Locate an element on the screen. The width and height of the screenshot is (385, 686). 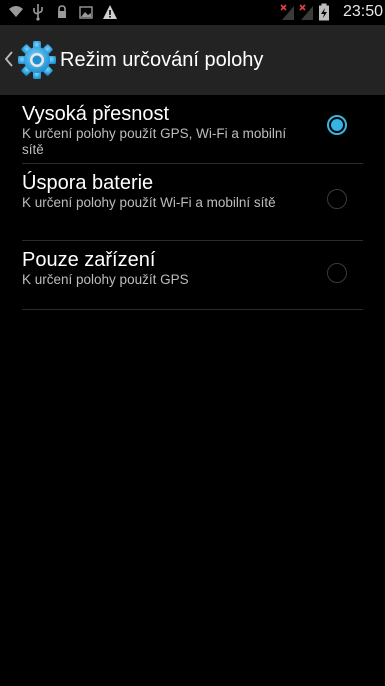
signal-no-sim-1-icon is located at coordinates (287, 12).